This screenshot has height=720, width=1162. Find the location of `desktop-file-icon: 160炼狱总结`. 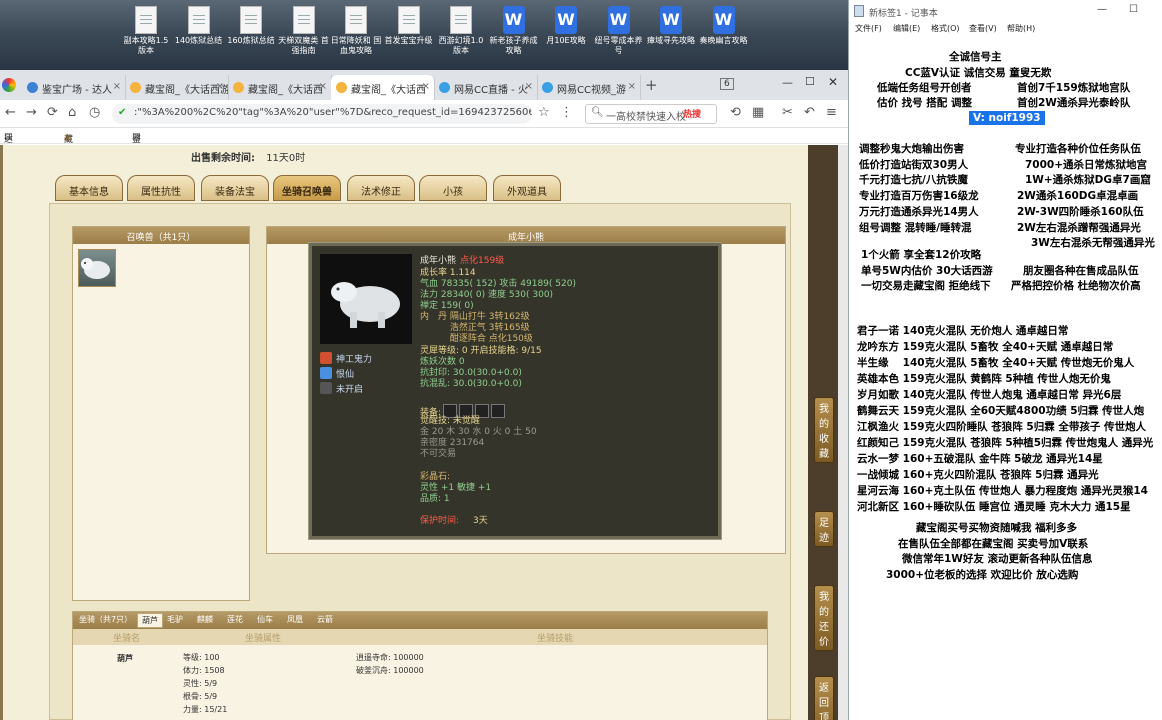

desktop-file-icon: 160炼狱总结 is located at coordinates (251, 26).